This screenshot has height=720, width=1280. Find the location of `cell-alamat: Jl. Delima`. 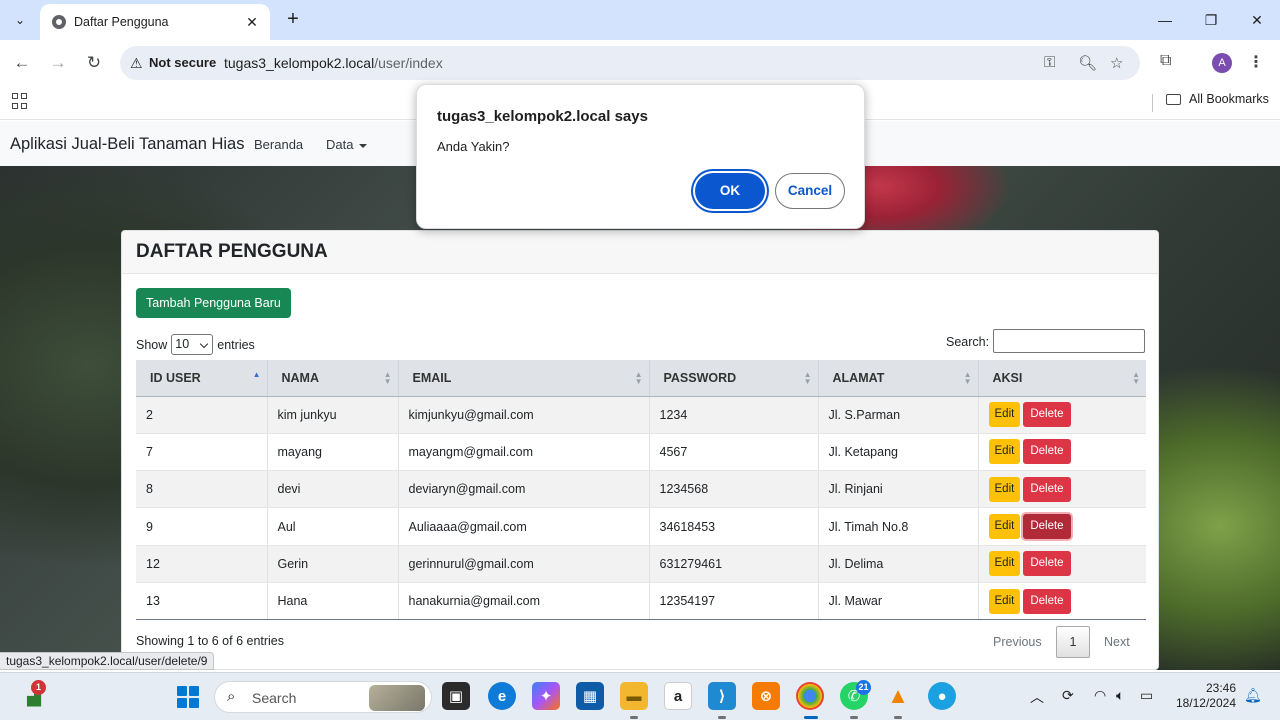

cell-alamat: Jl. Delima is located at coordinates (898, 564).